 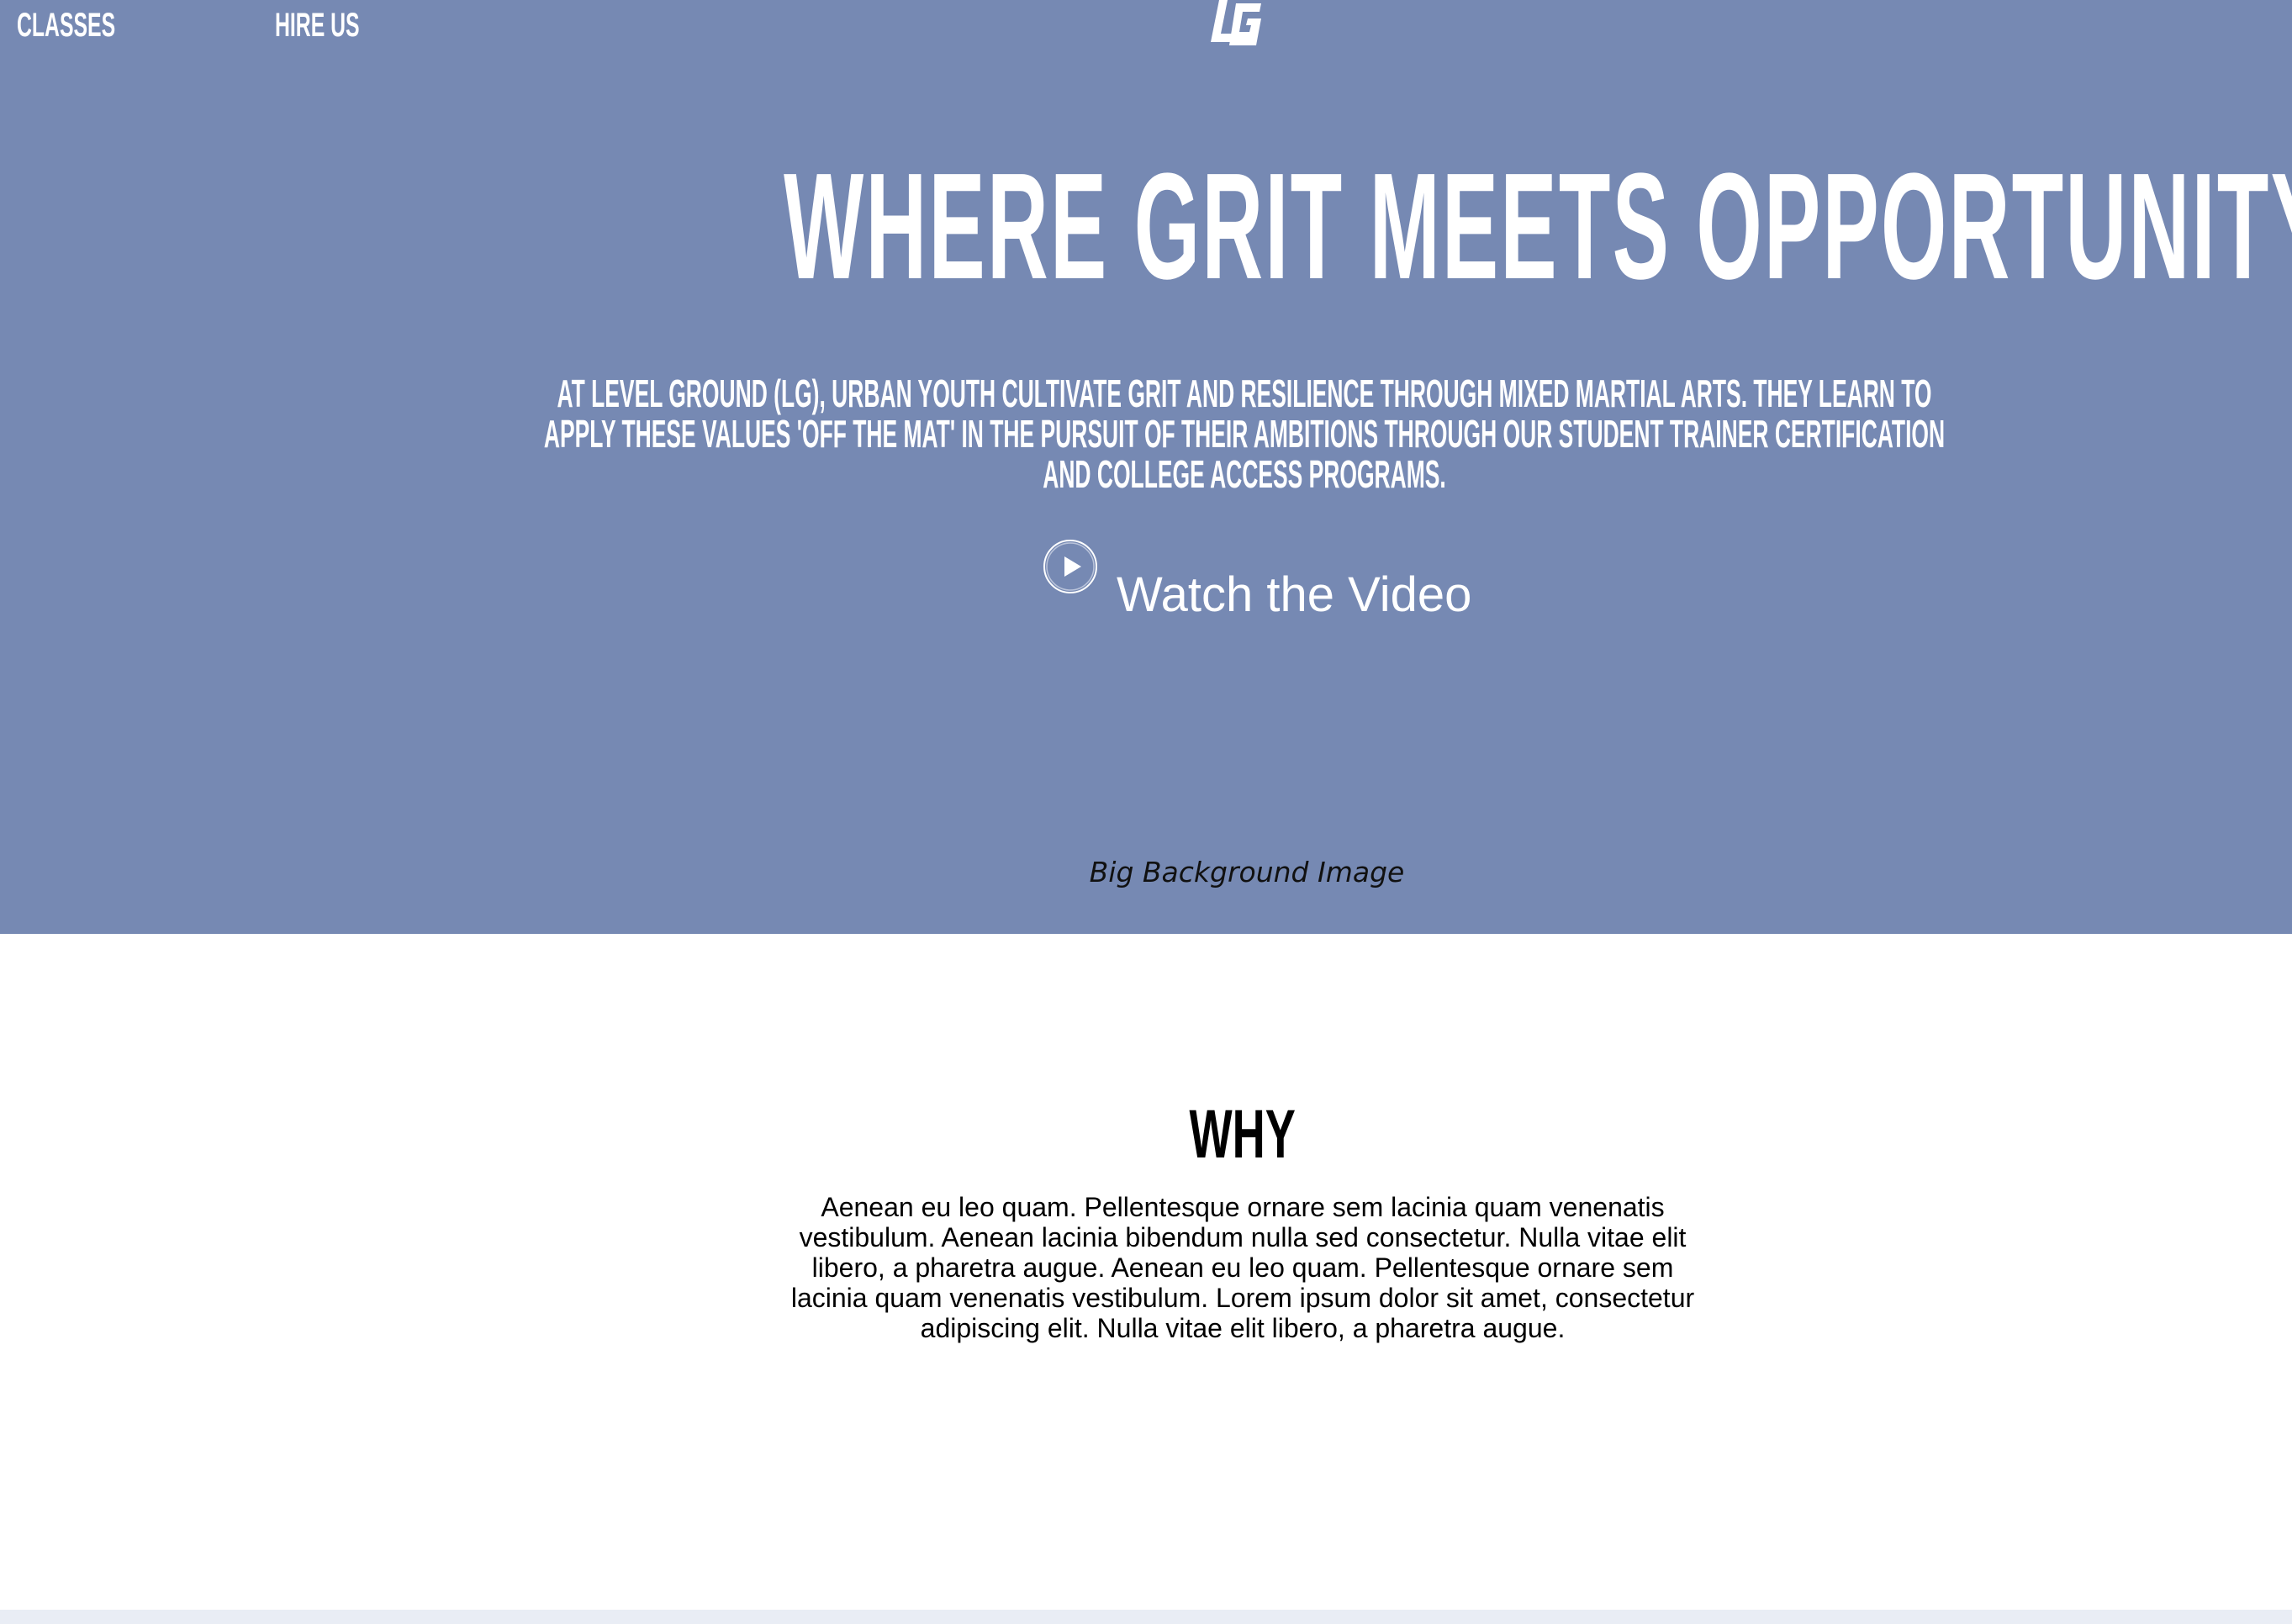 I want to click on background-image-caption: Big Background Image, so click(x=1247, y=872).